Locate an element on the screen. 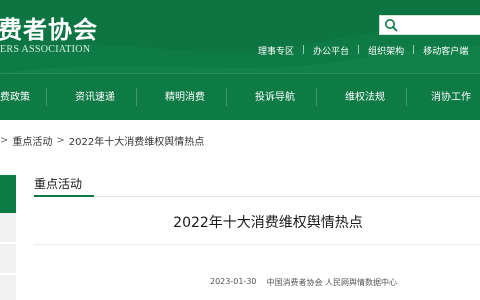  nav-item-smart-consumption: 精明消费 is located at coordinates (185, 97).